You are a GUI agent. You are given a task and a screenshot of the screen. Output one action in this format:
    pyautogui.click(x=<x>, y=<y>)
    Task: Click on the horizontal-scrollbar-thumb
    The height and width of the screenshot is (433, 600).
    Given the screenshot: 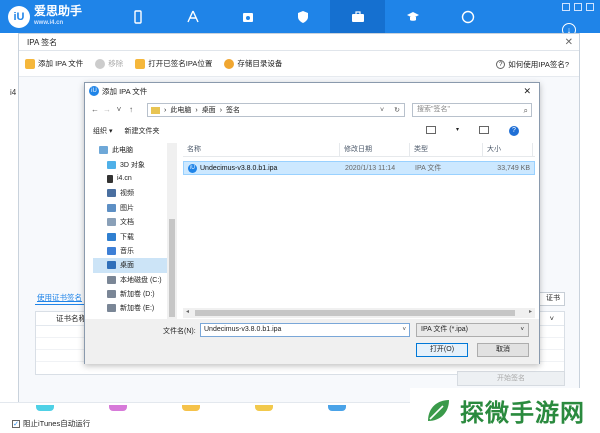 What is the action you would take?
    pyautogui.click(x=355, y=313)
    